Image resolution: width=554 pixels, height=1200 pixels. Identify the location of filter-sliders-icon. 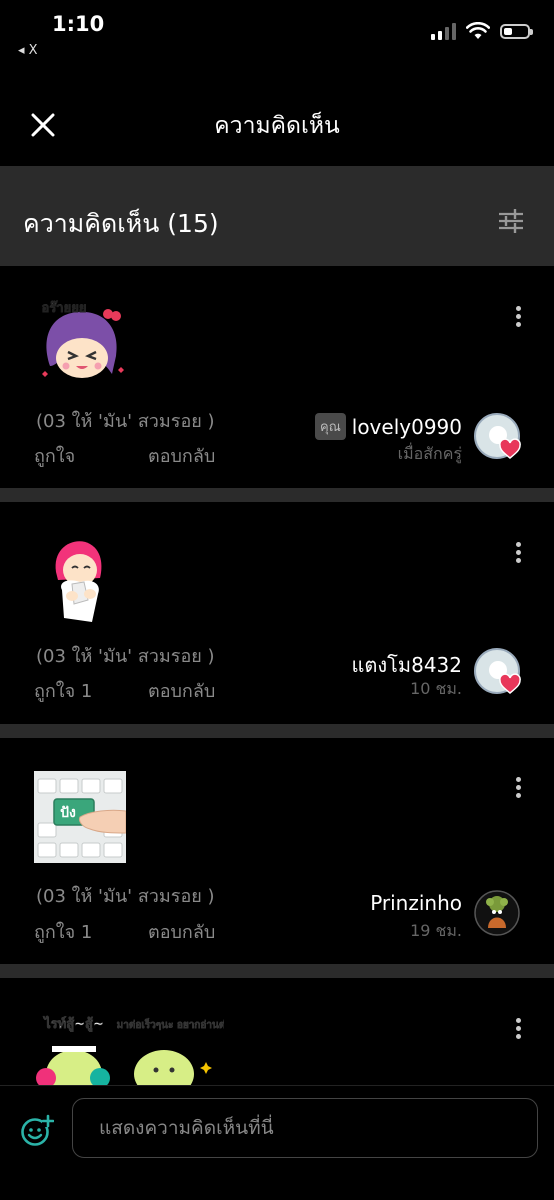
(511, 221).